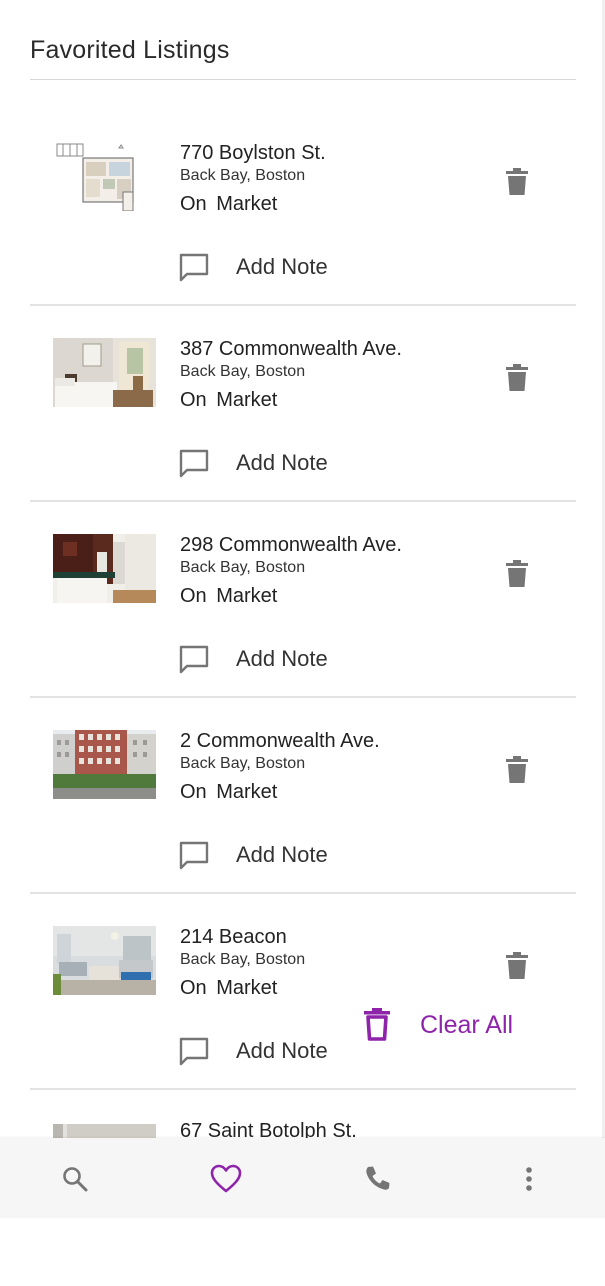  I want to click on heart-icon, so click(226, 1178).